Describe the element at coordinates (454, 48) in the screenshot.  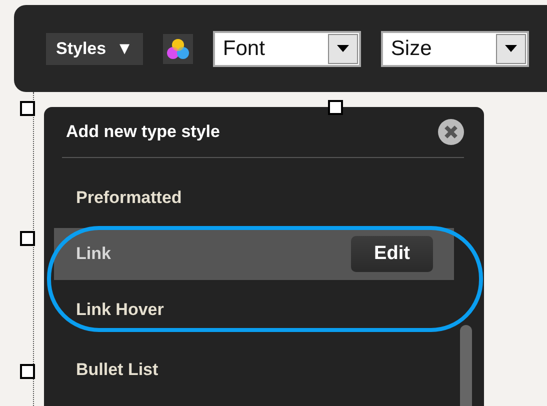
I see `size-select: Size` at that location.